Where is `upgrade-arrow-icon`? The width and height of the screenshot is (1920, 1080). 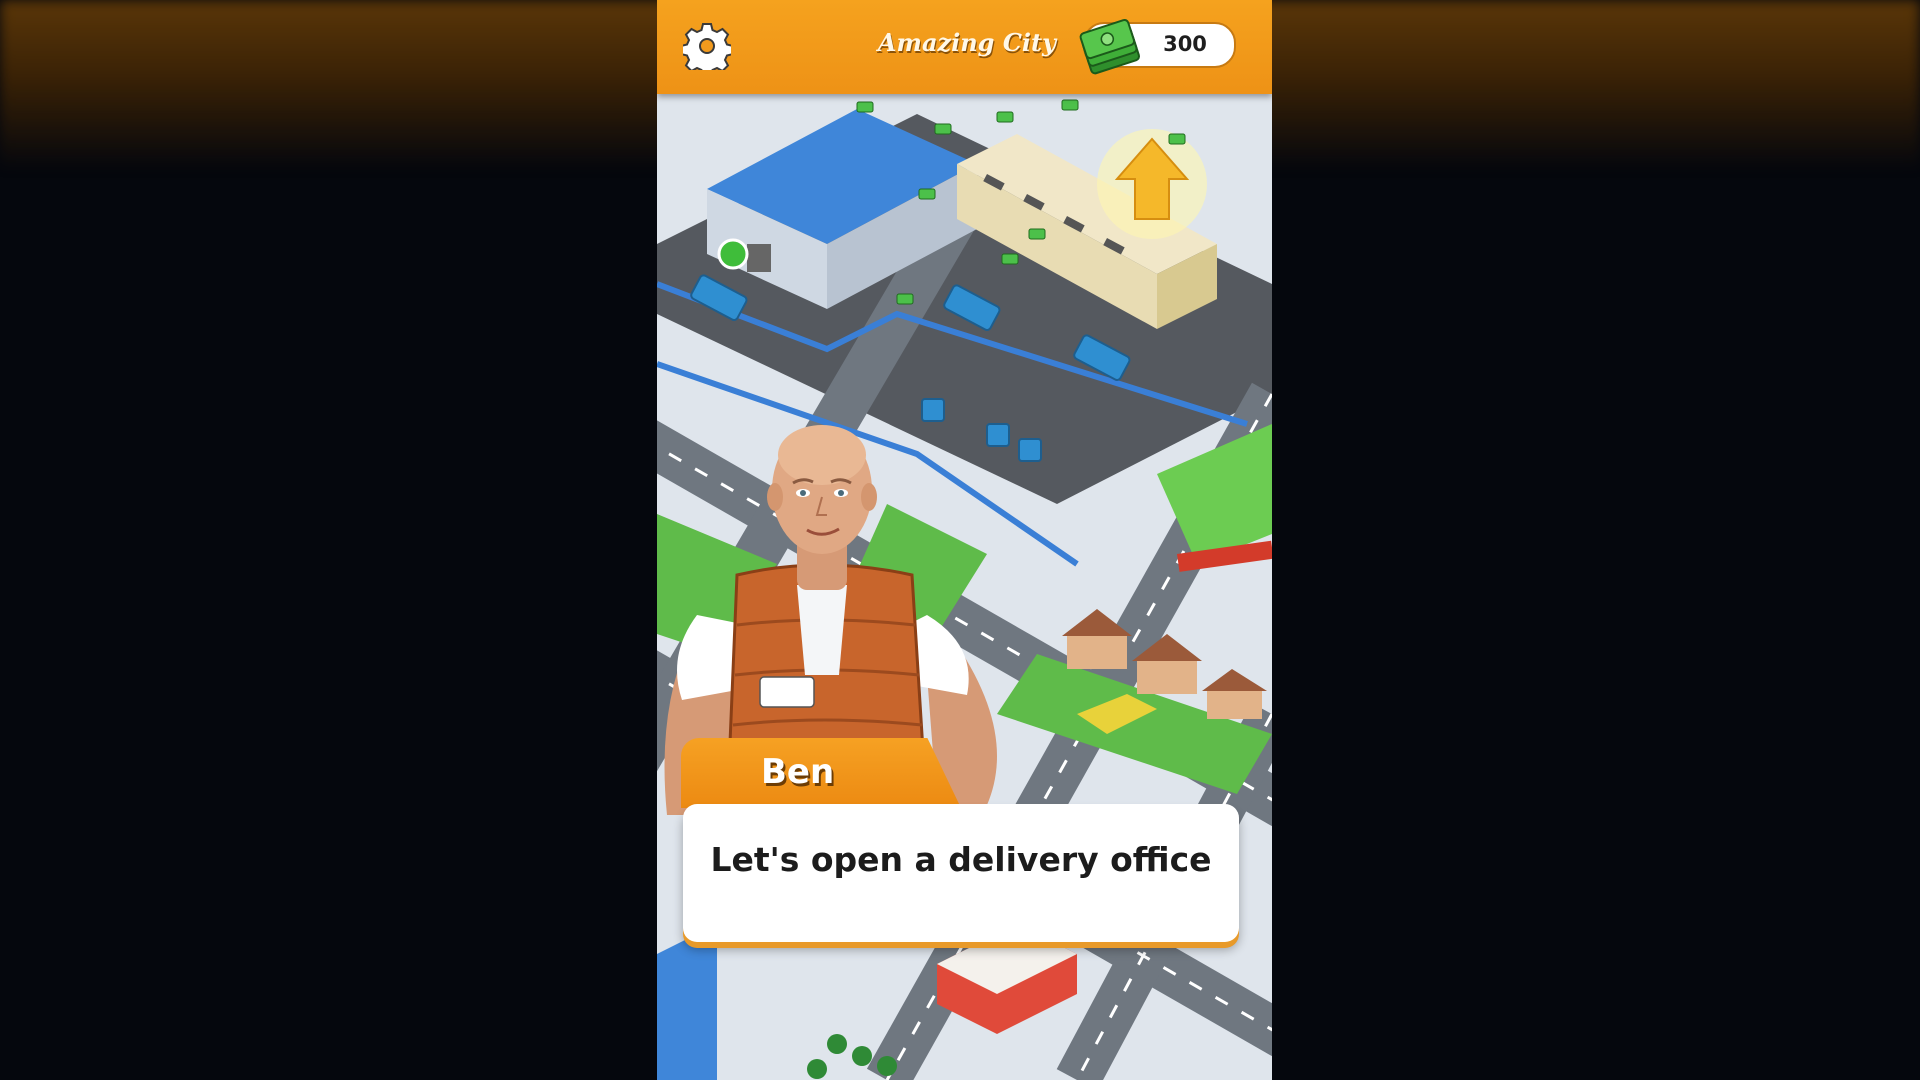
upgrade-arrow-icon is located at coordinates (1152, 184).